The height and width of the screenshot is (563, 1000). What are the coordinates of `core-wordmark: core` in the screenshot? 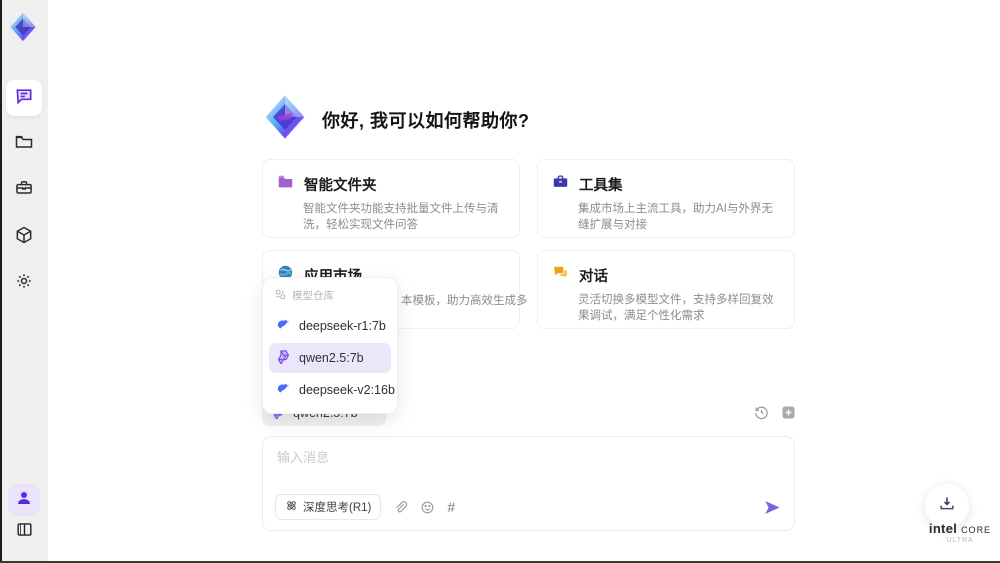 It's located at (976, 528).